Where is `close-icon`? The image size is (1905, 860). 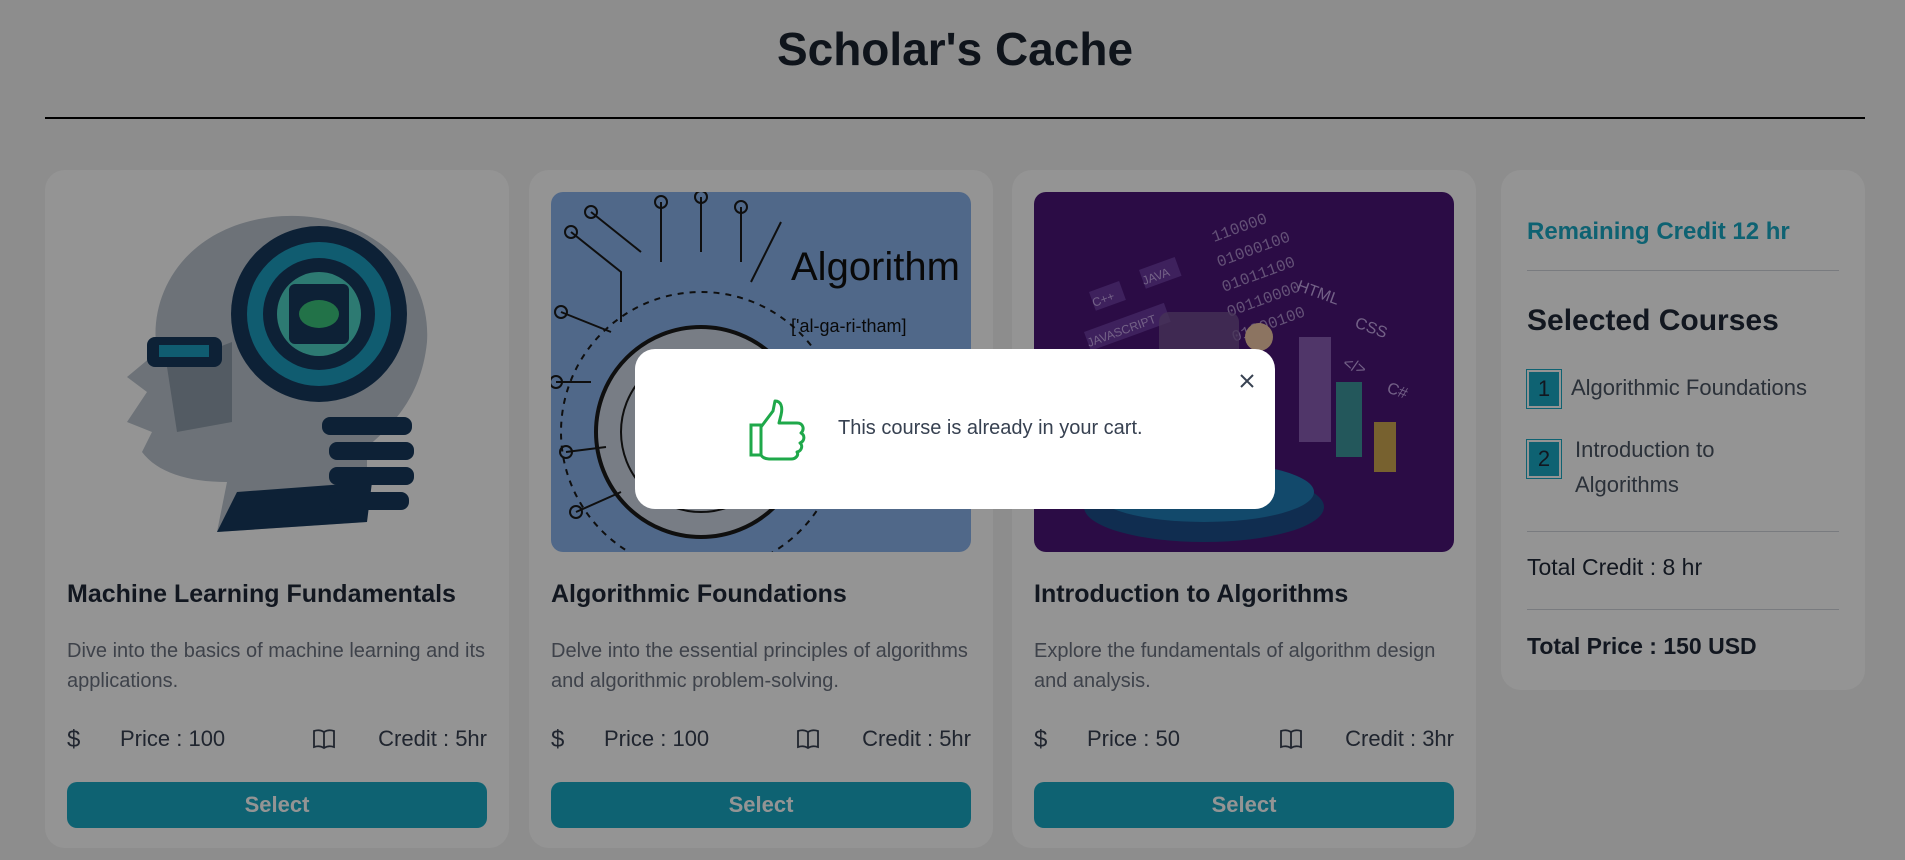 close-icon is located at coordinates (1247, 381).